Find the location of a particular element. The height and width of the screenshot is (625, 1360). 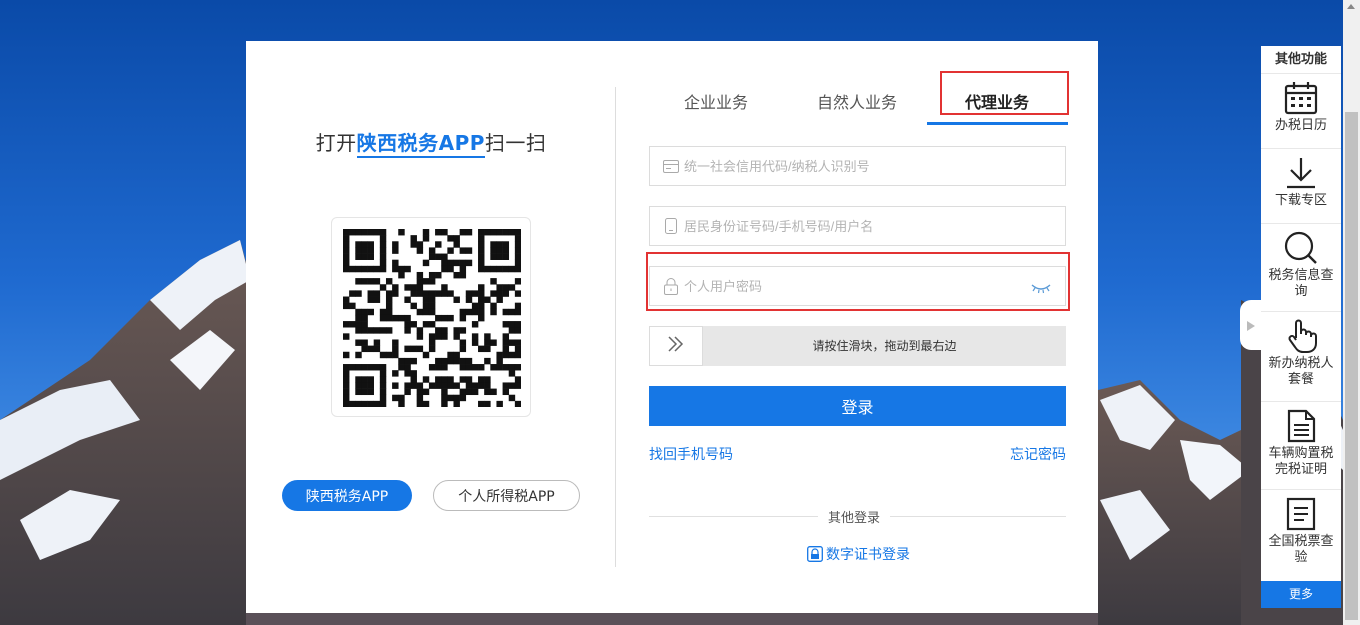

calendar-icon is located at coordinates (1301, 98).